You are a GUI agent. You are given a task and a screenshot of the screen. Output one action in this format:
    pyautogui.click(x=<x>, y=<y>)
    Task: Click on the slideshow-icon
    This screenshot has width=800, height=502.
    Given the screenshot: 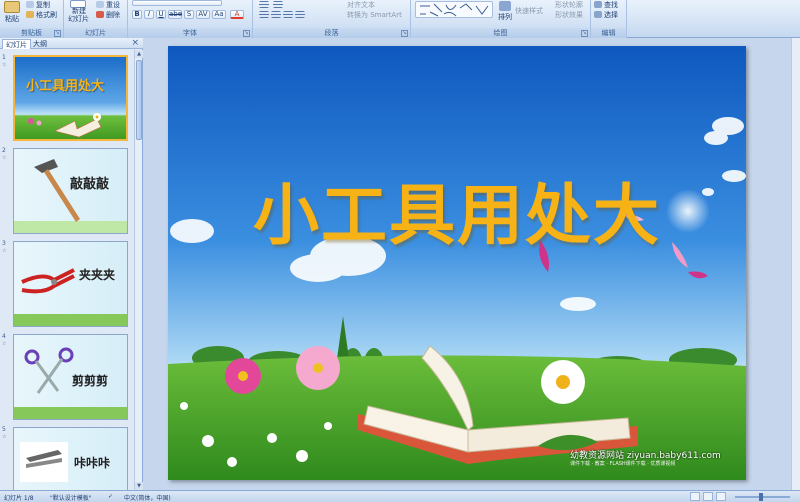 What is the action you would take?
    pyautogui.click(x=721, y=496)
    